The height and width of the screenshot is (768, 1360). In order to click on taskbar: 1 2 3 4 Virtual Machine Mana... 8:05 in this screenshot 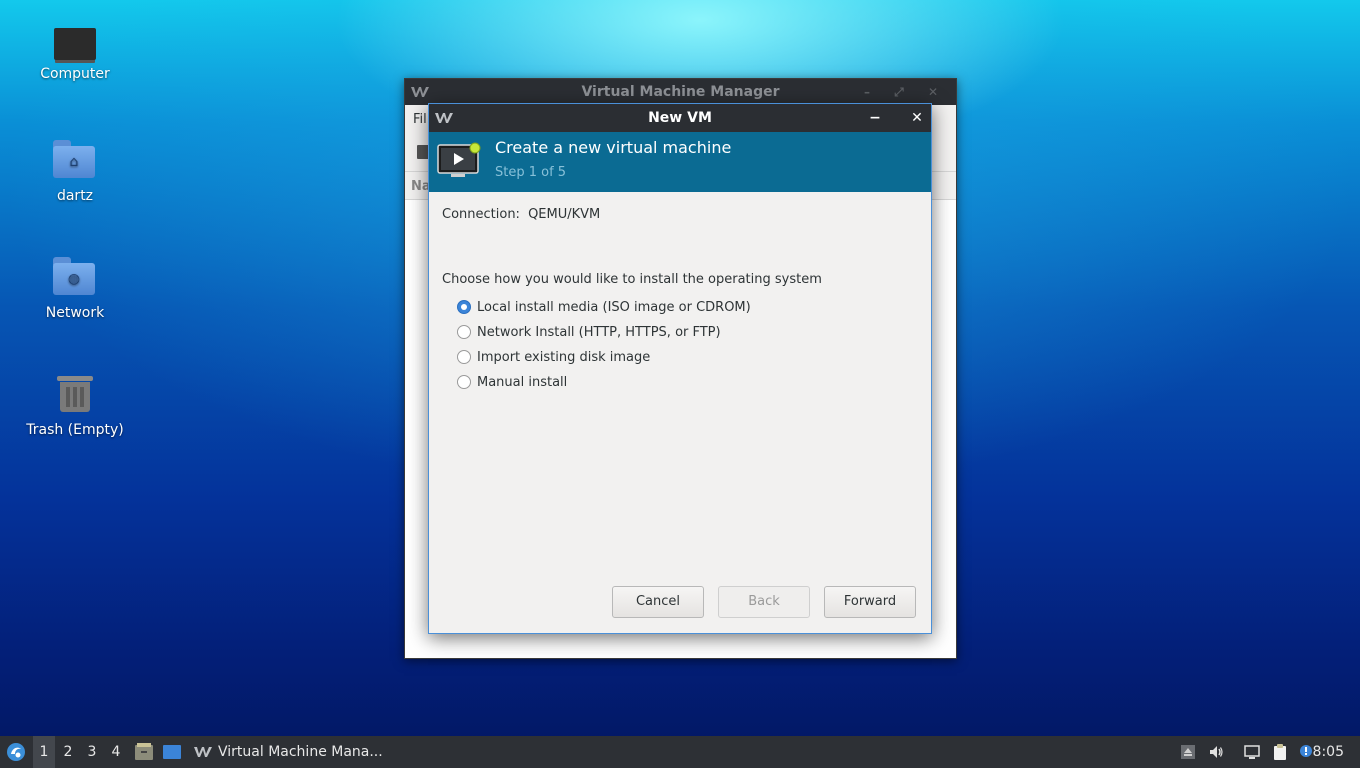, I will do `click(680, 752)`.